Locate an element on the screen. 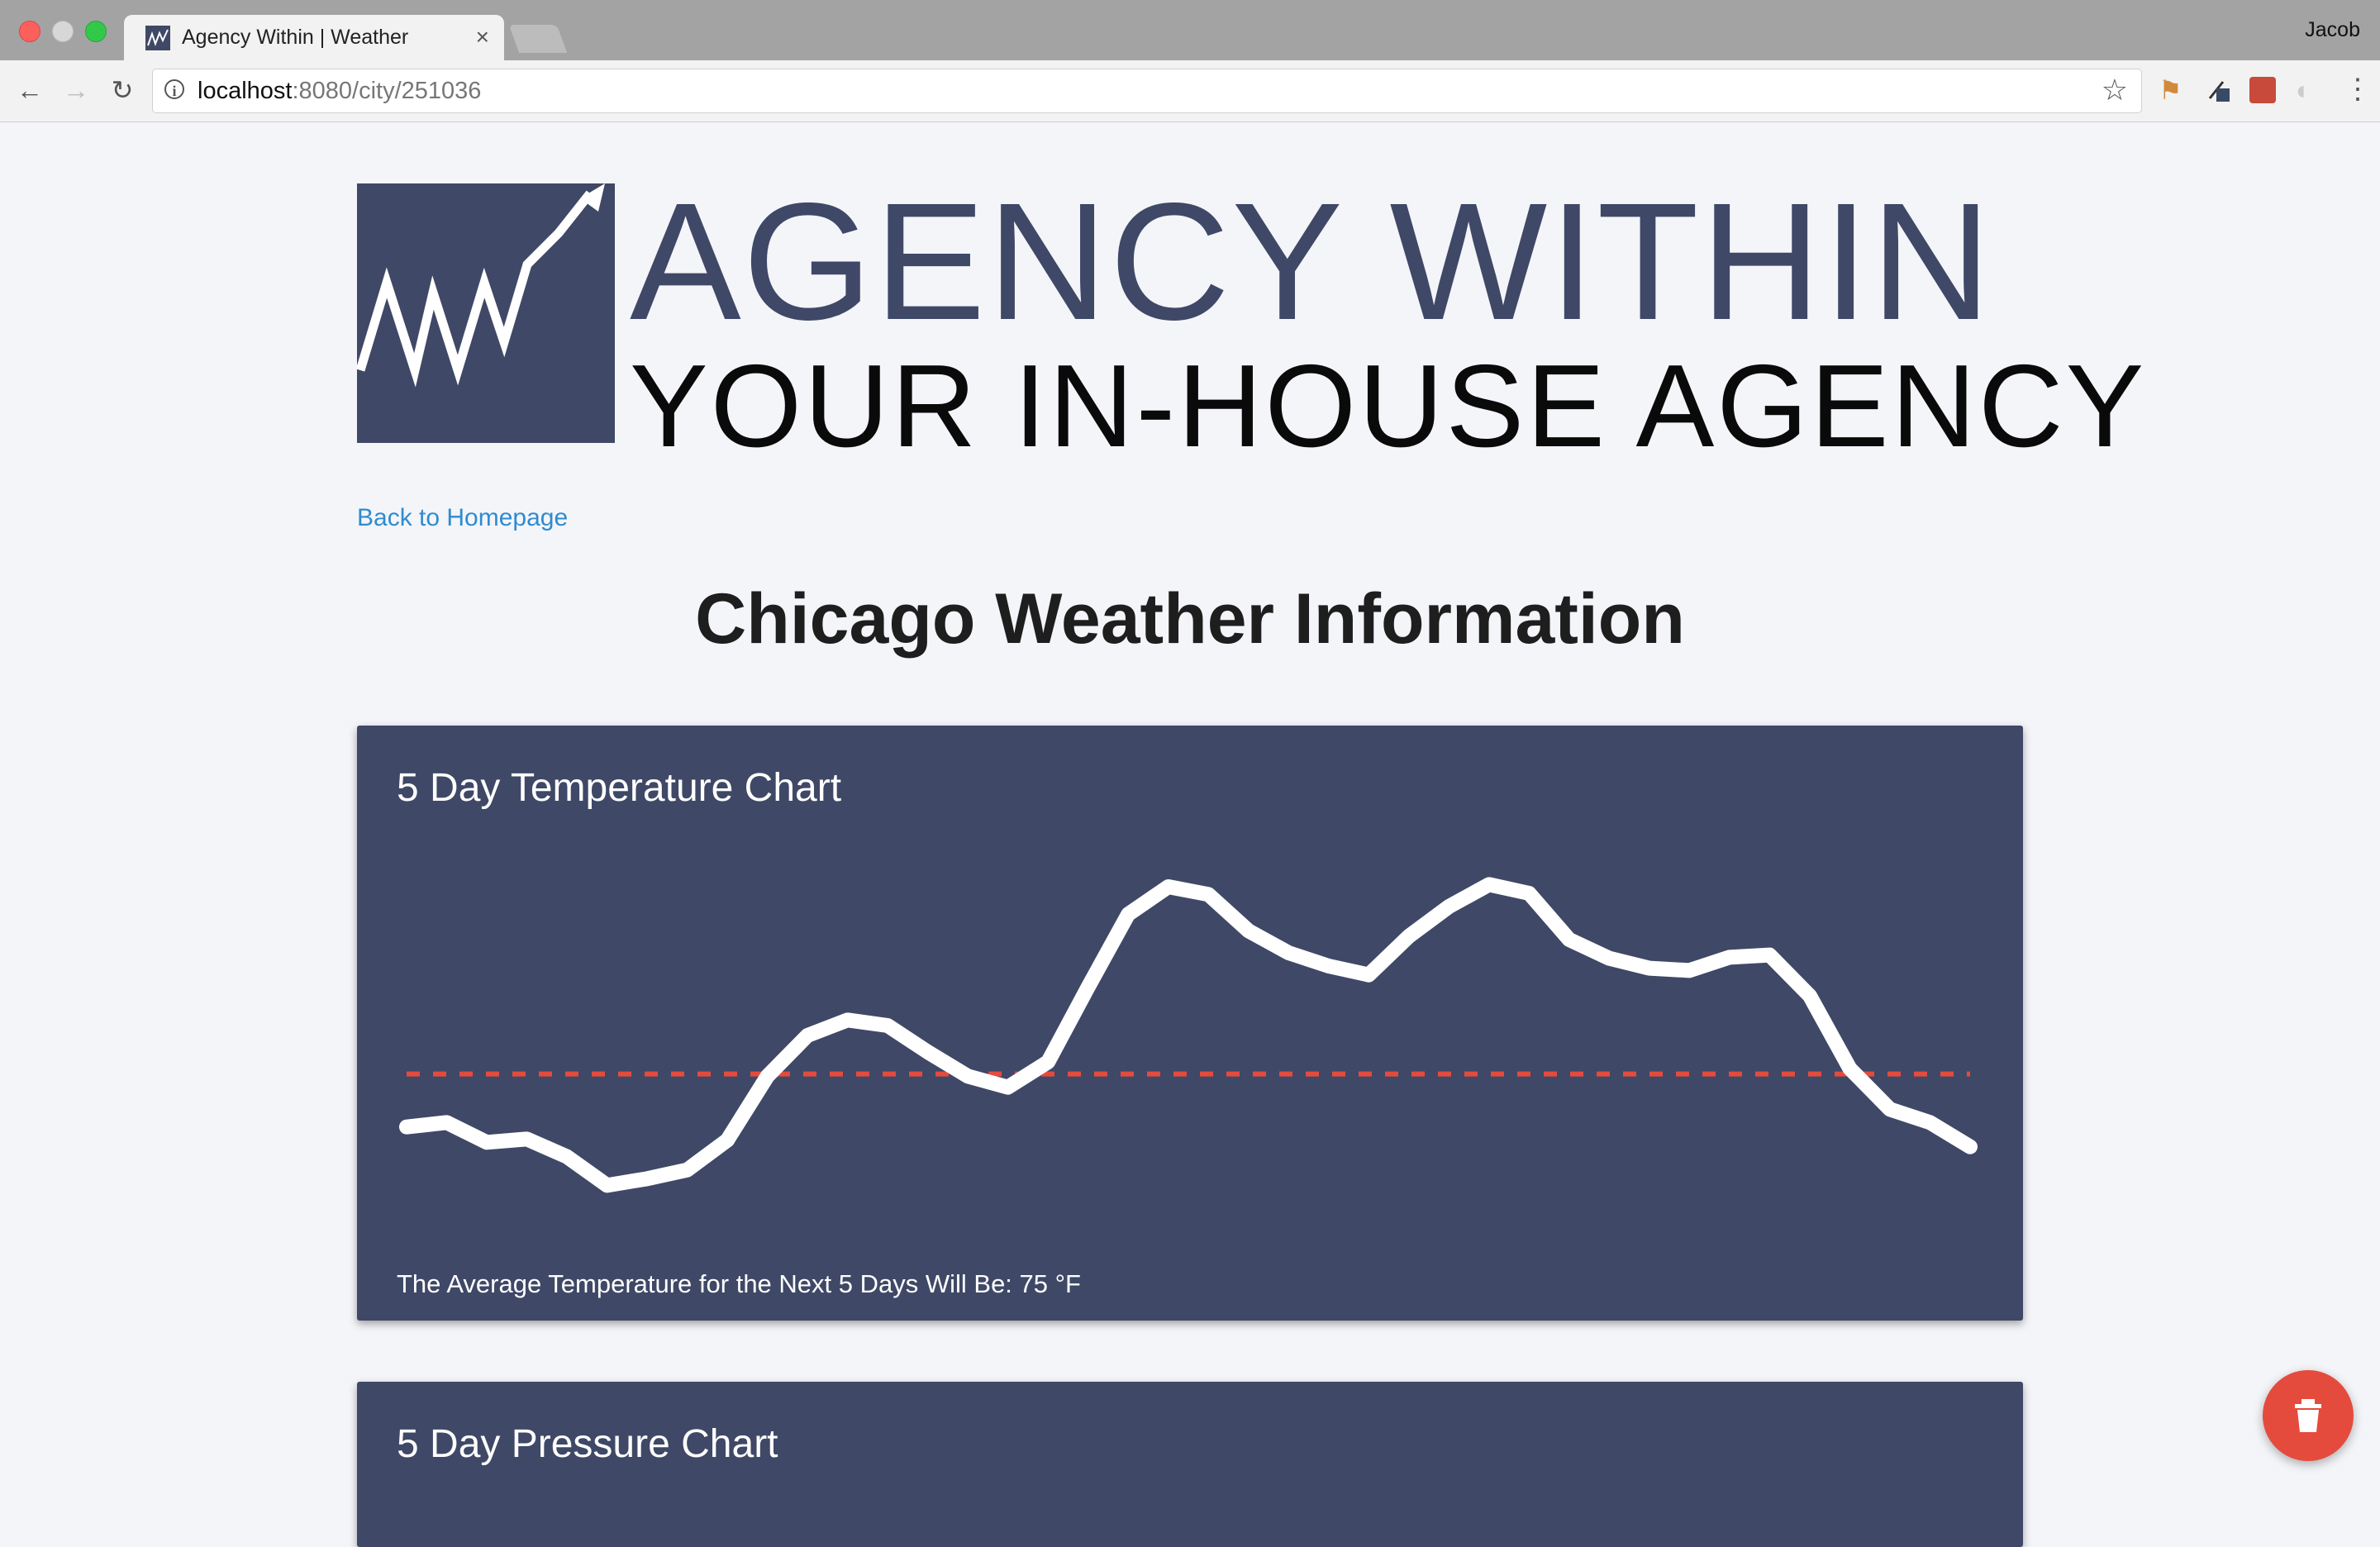  extension-flag-icon: ⚑ is located at coordinates (2172, 90).